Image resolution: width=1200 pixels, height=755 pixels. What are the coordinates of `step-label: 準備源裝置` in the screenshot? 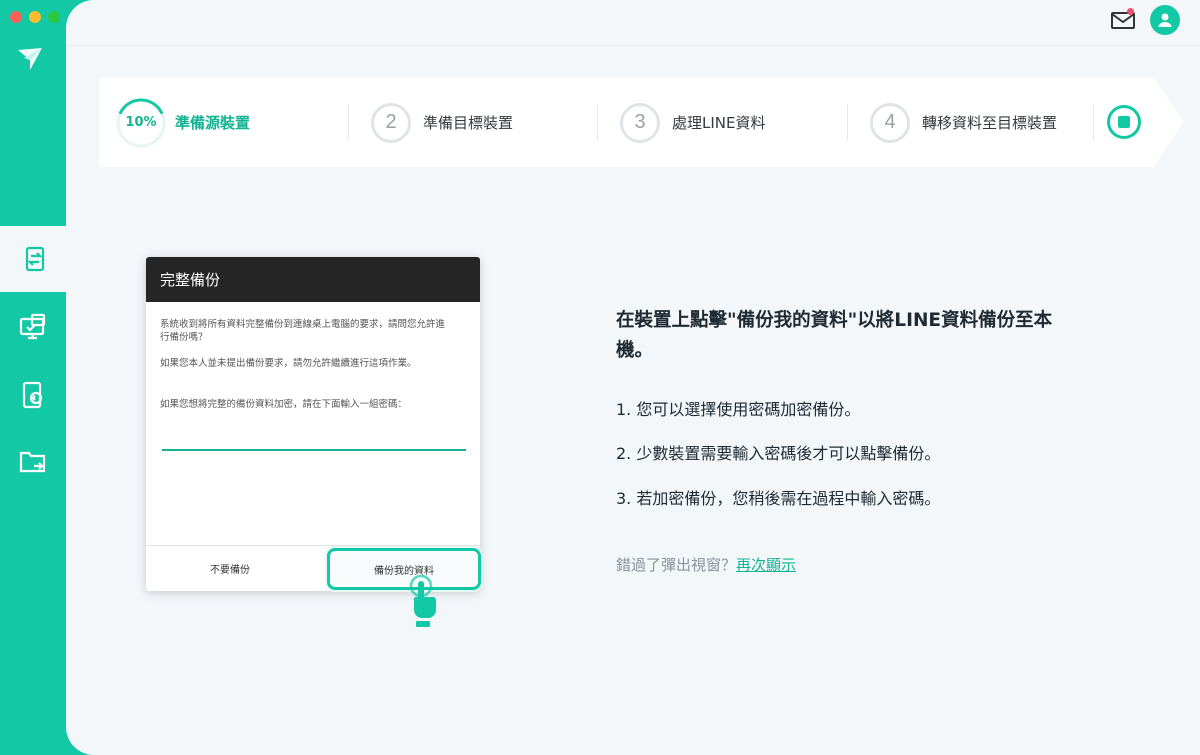 It's located at (213, 123).